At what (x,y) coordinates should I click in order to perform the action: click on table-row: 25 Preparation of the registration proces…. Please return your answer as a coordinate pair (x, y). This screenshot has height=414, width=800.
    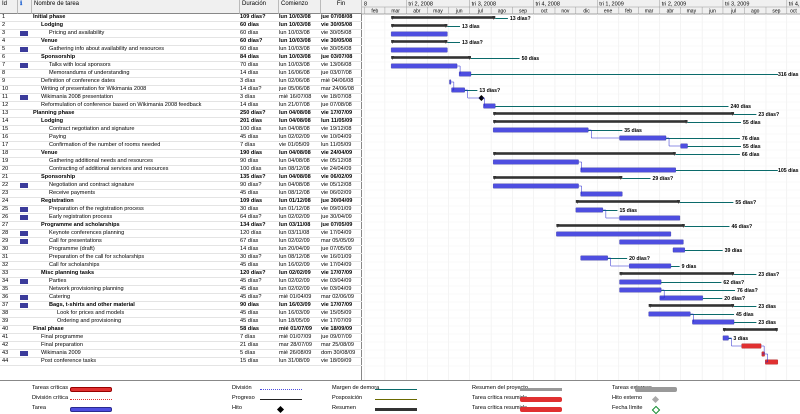
    Looking at the image, I should click on (181, 210).